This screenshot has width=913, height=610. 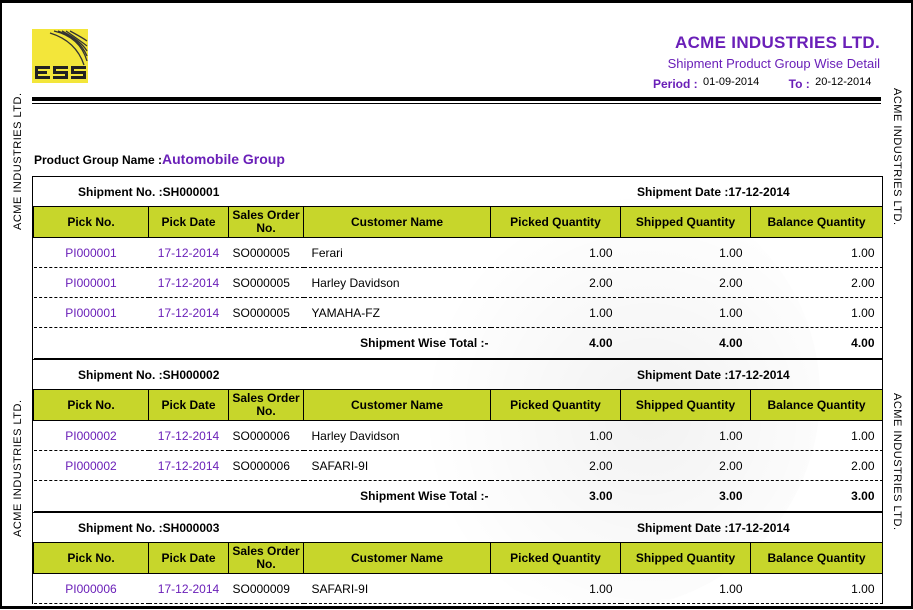 What do you see at coordinates (777, 42) in the screenshot?
I see `company-name: ACME INDUSTRIES LTD.` at bounding box center [777, 42].